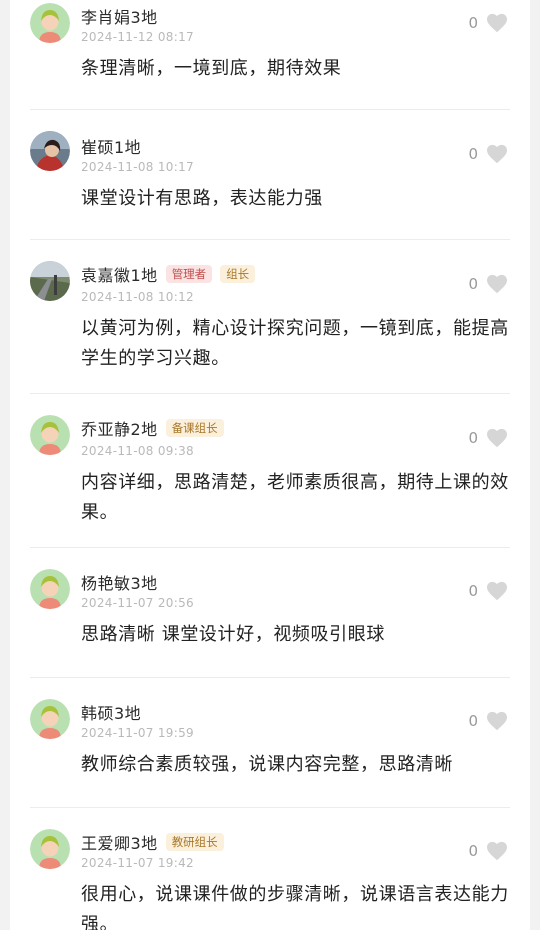 The width and height of the screenshot is (540, 930). What do you see at coordinates (211, 68) in the screenshot?
I see `comment-text: 条理清晰，一境到底，期待效果` at bounding box center [211, 68].